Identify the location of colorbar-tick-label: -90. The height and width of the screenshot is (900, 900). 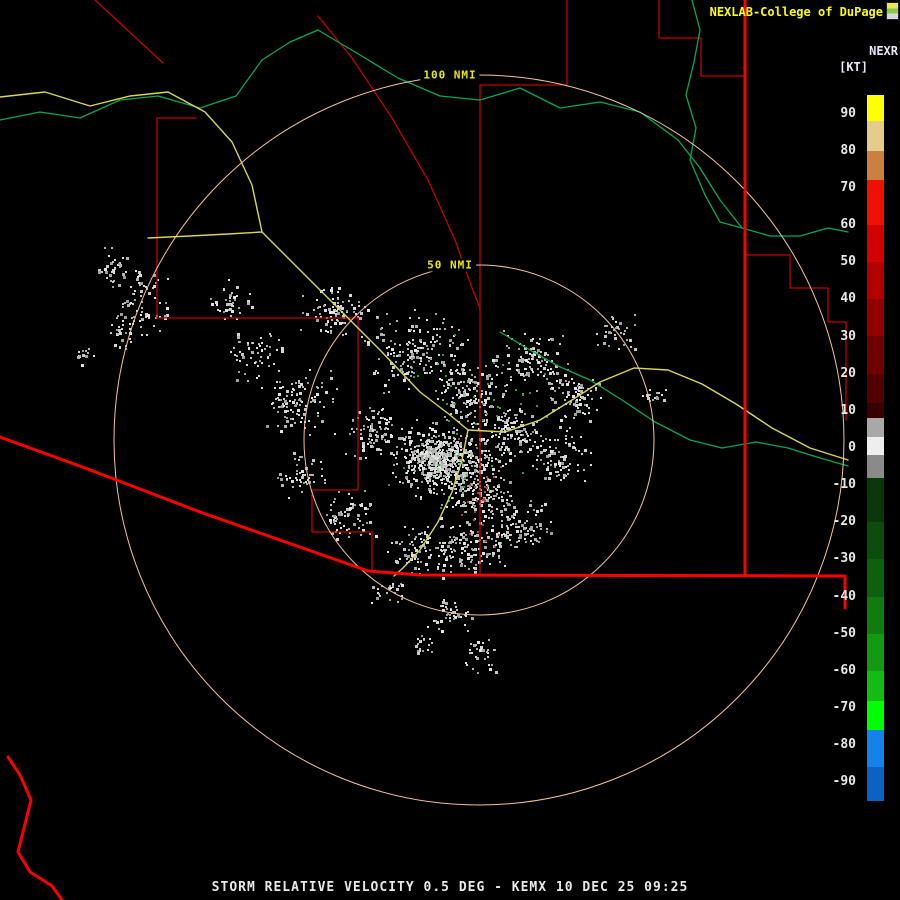
(844, 782).